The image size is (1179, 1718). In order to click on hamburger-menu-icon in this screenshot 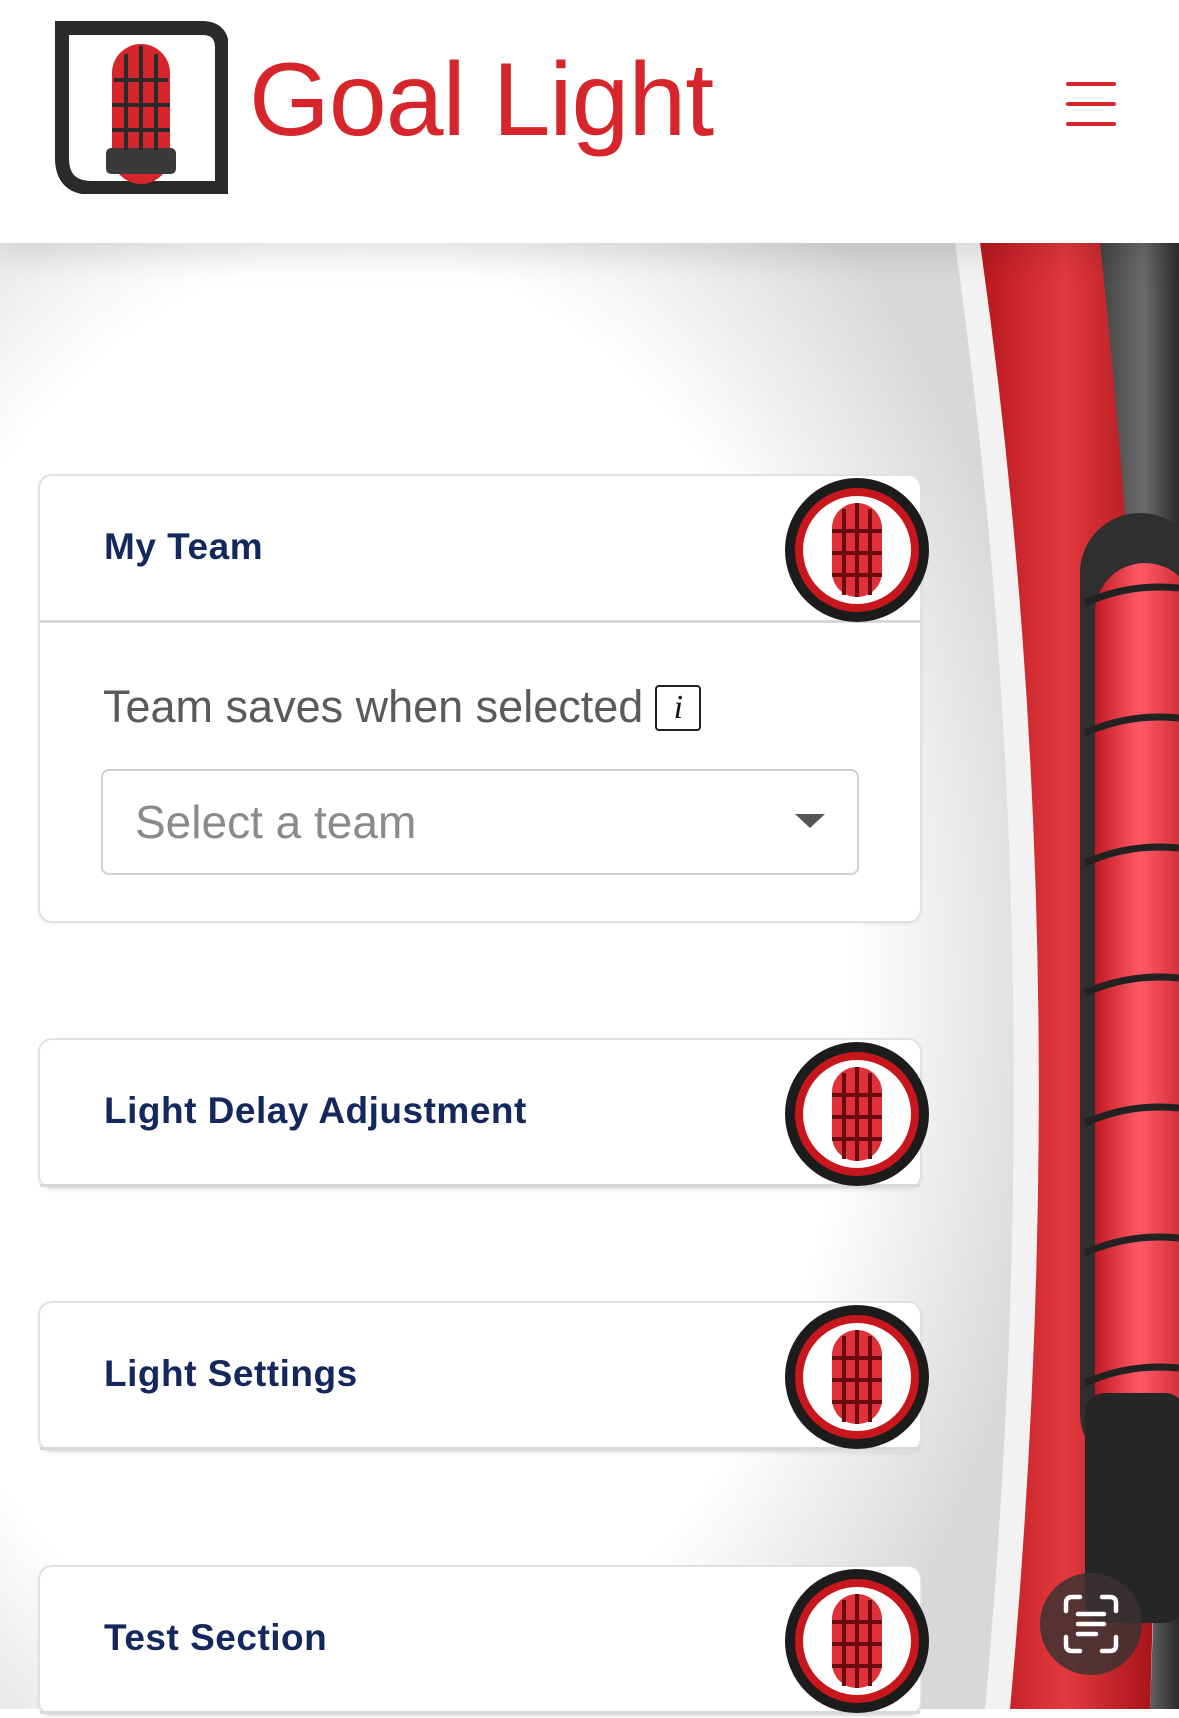, I will do `click(1091, 104)`.